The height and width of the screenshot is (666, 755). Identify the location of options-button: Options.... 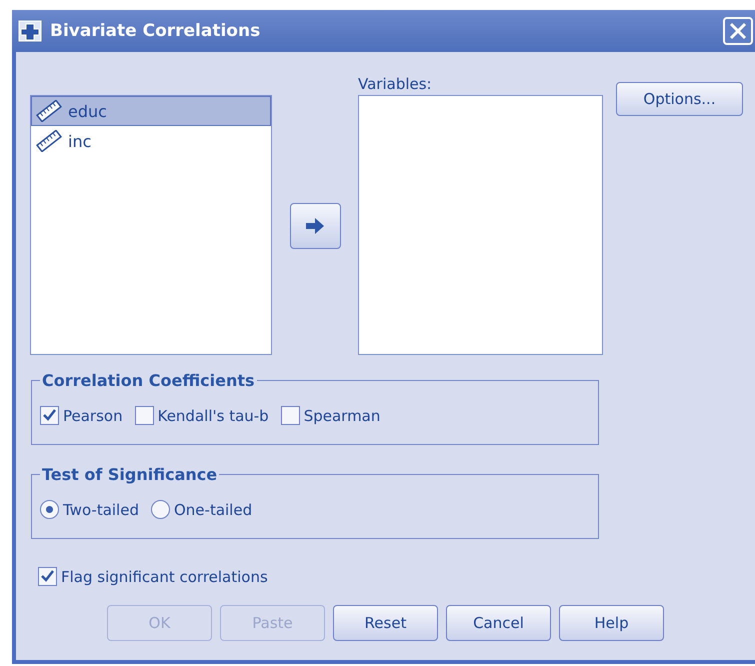
(679, 99).